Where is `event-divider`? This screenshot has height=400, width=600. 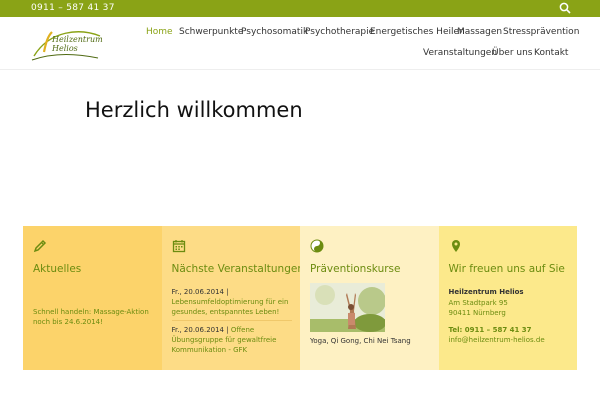
event-divider is located at coordinates (231, 320).